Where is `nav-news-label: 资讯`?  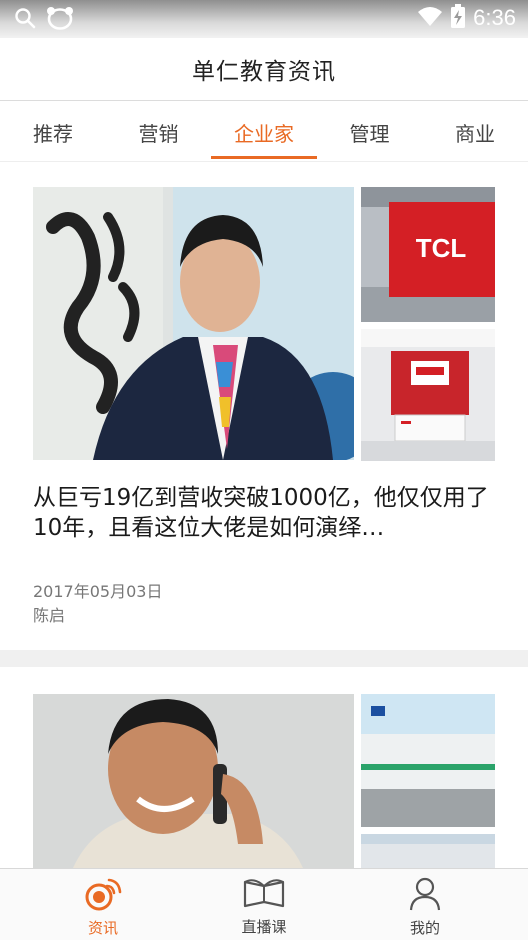 nav-news-label: 资讯 is located at coordinates (102, 928).